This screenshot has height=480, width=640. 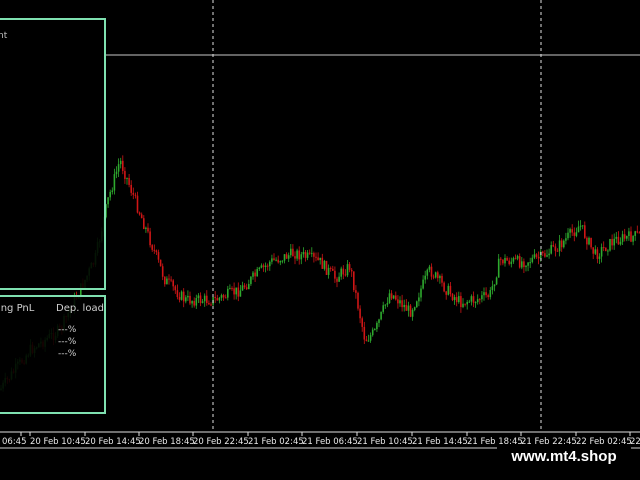 I want to click on pnl-row: : ---%, so click(x=52, y=343).